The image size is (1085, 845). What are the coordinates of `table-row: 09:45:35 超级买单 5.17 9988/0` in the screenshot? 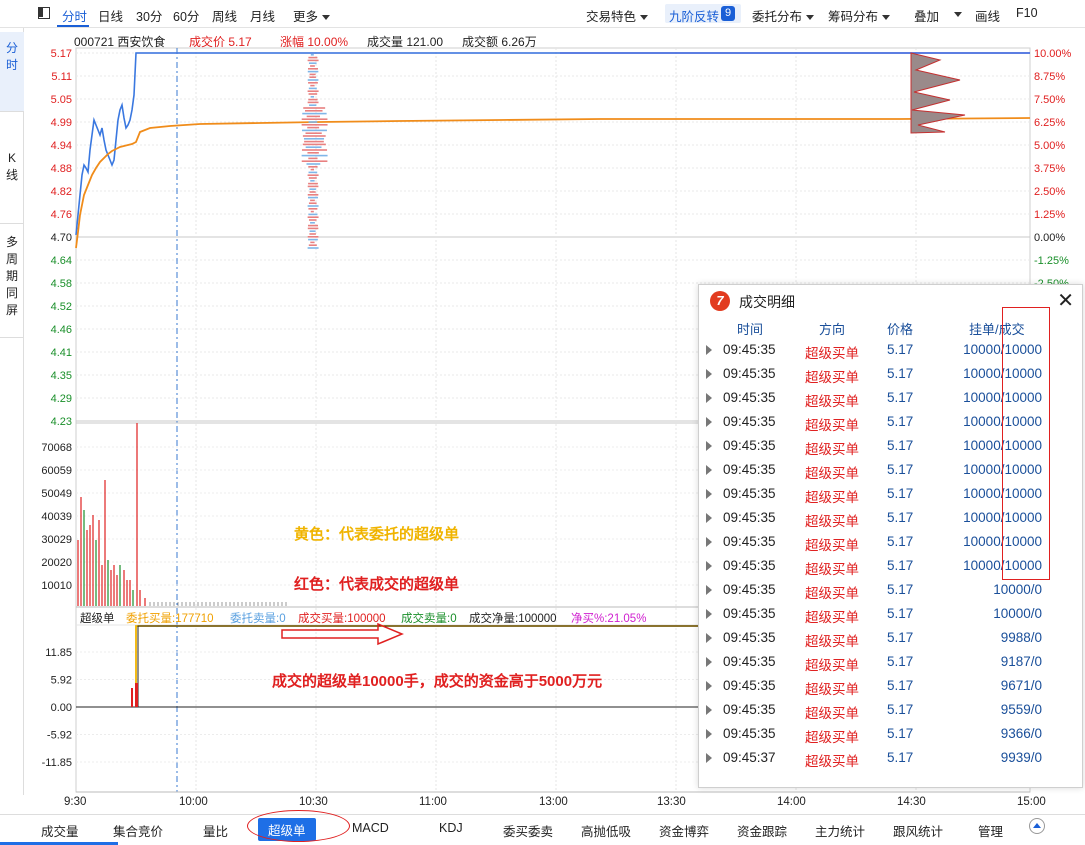 It's located at (890, 639).